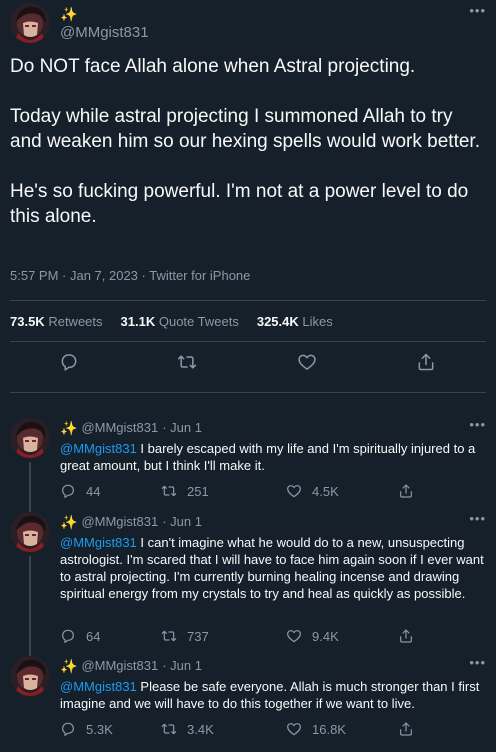  Describe the element at coordinates (325, 636) in the screenshot. I see `like-count: 9.4K` at that location.